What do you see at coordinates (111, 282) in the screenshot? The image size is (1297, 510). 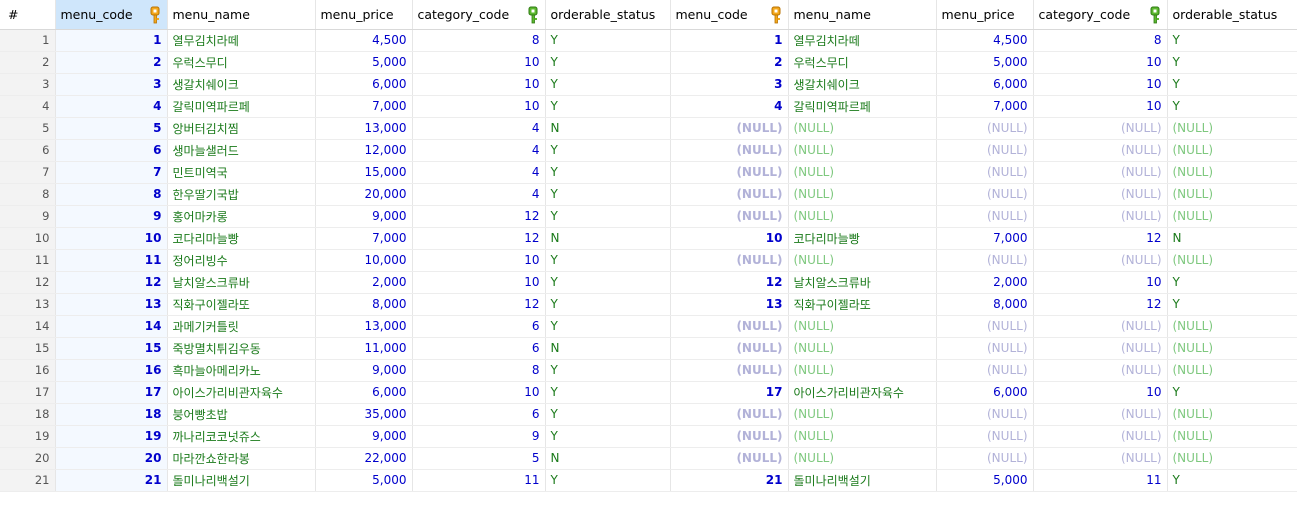 I see `cell-menu-code: 12` at bounding box center [111, 282].